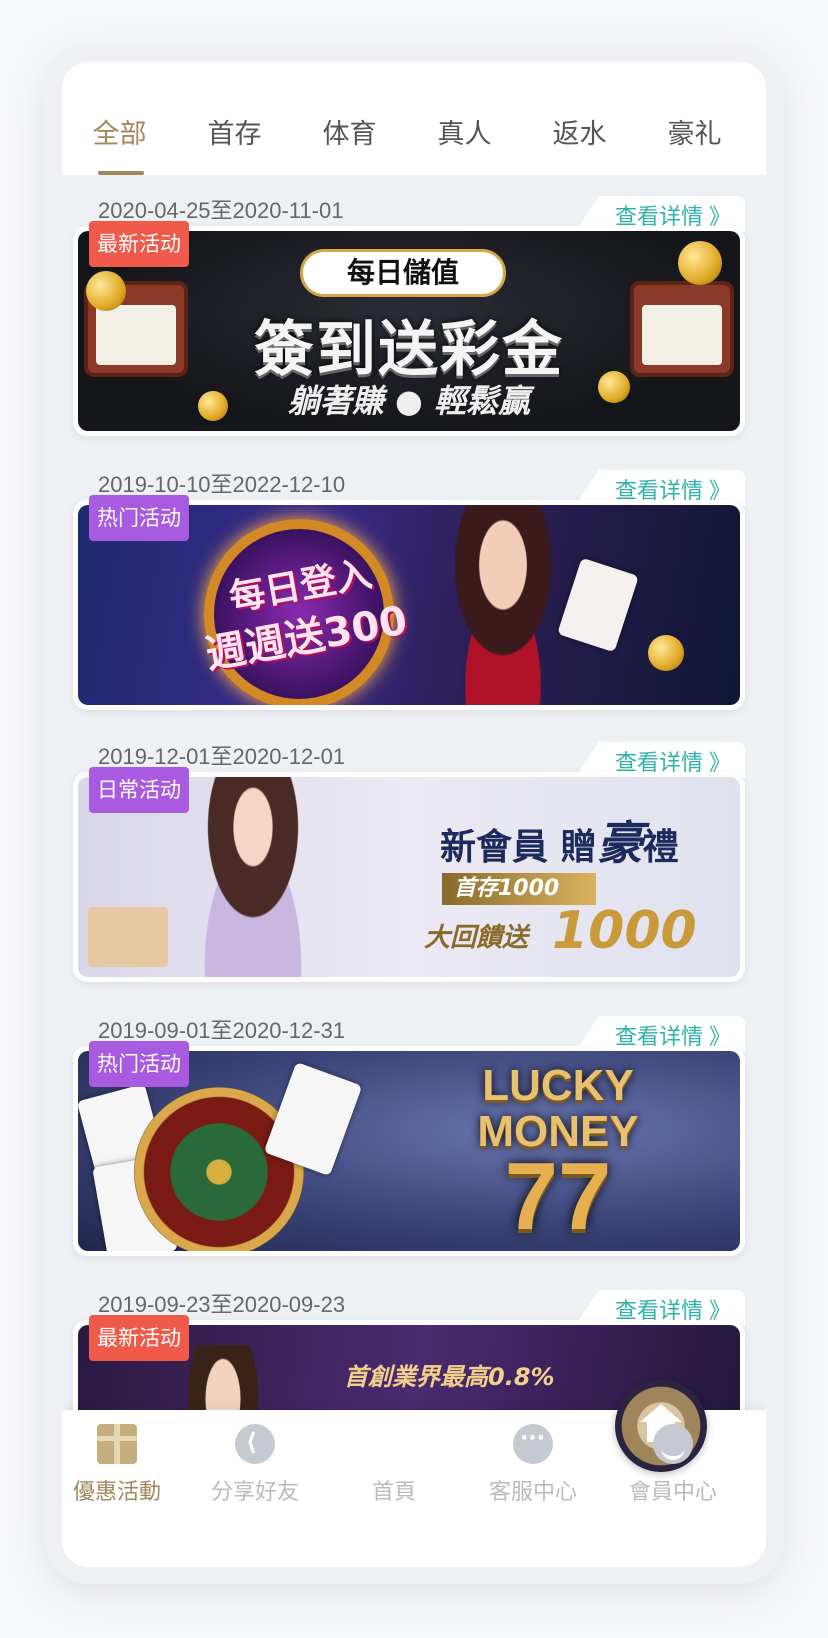 The height and width of the screenshot is (1638, 828). I want to click on banner-line-1: LUCKY MONEY, so click(558, 1109).